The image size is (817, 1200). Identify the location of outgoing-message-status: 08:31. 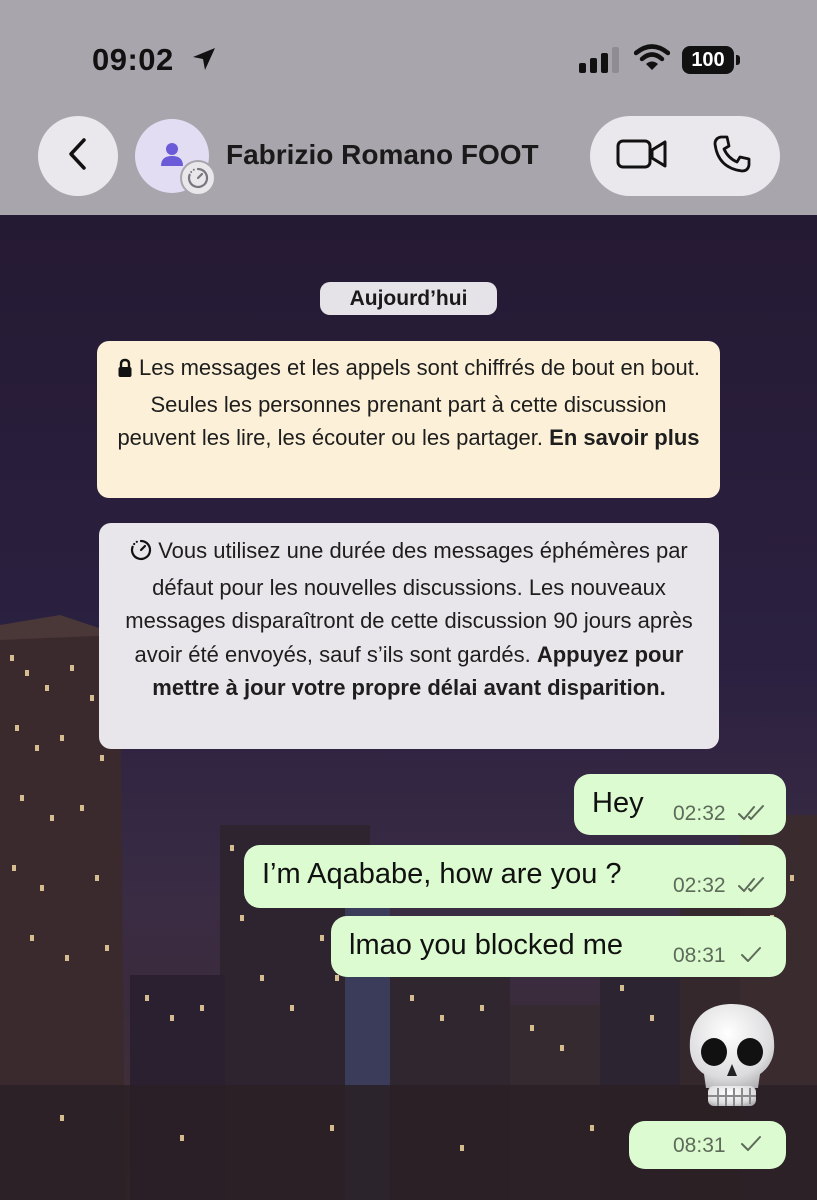
(707, 1145).